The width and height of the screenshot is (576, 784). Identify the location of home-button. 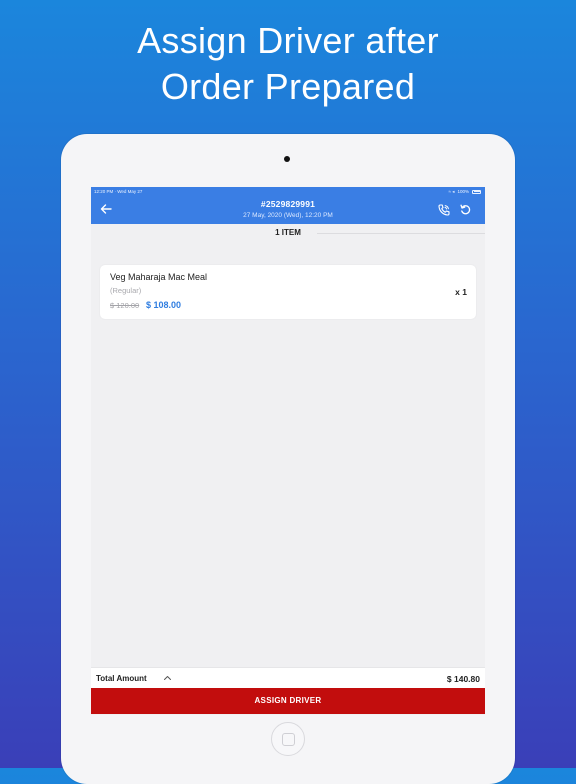
(288, 739).